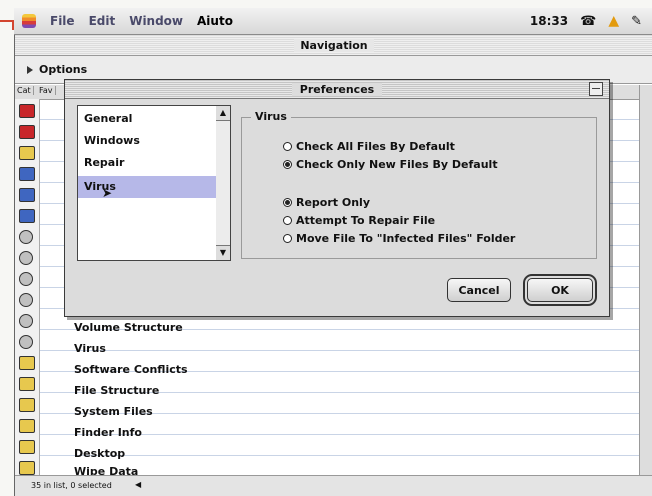  What do you see at coordinates (645, 280) in the screenshot?
I see `vertical-scrollbar` at bounding box center [645, 280].